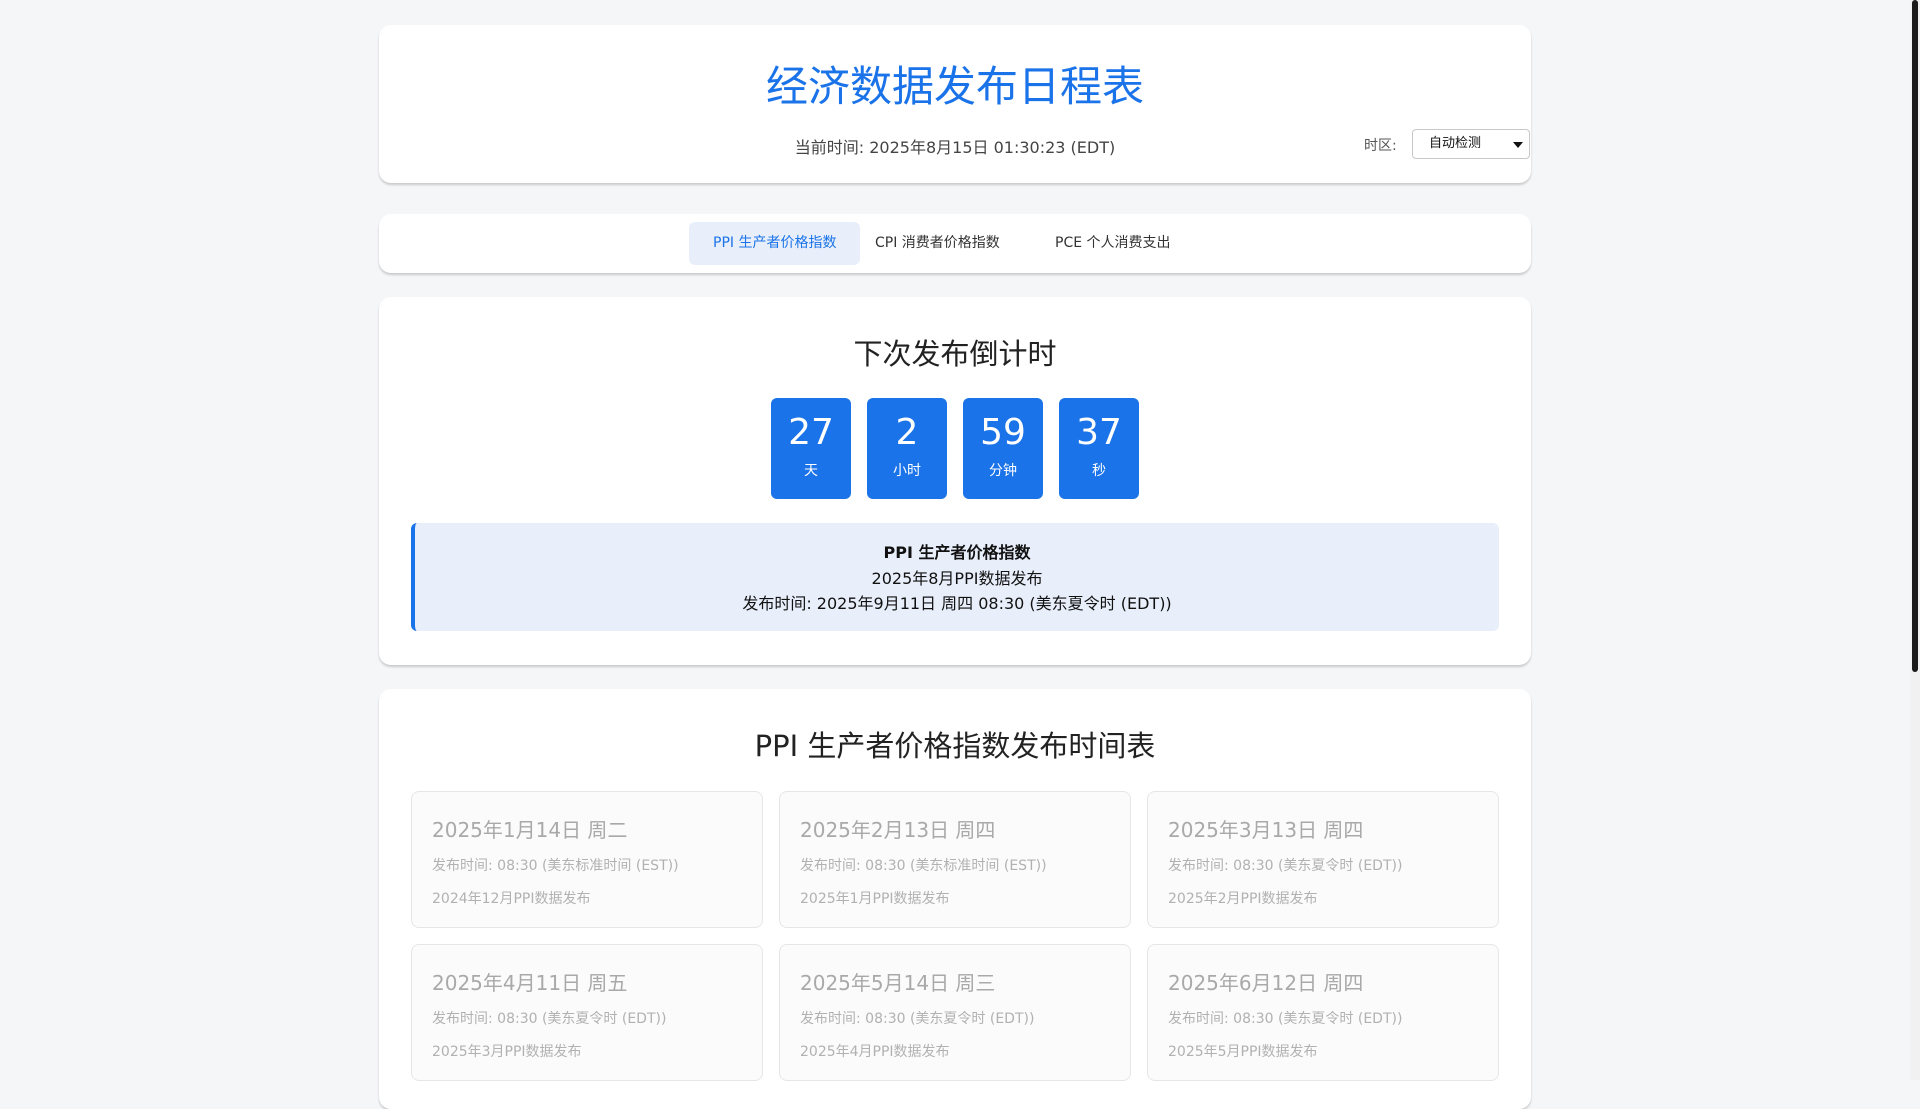 This screenshot has width=1920, height=1109. What do you see at coordinates (1003, 471) in the screenshot?
I see `countdown-minutes-unit: 分钟` at bounding box center [1003, 471].